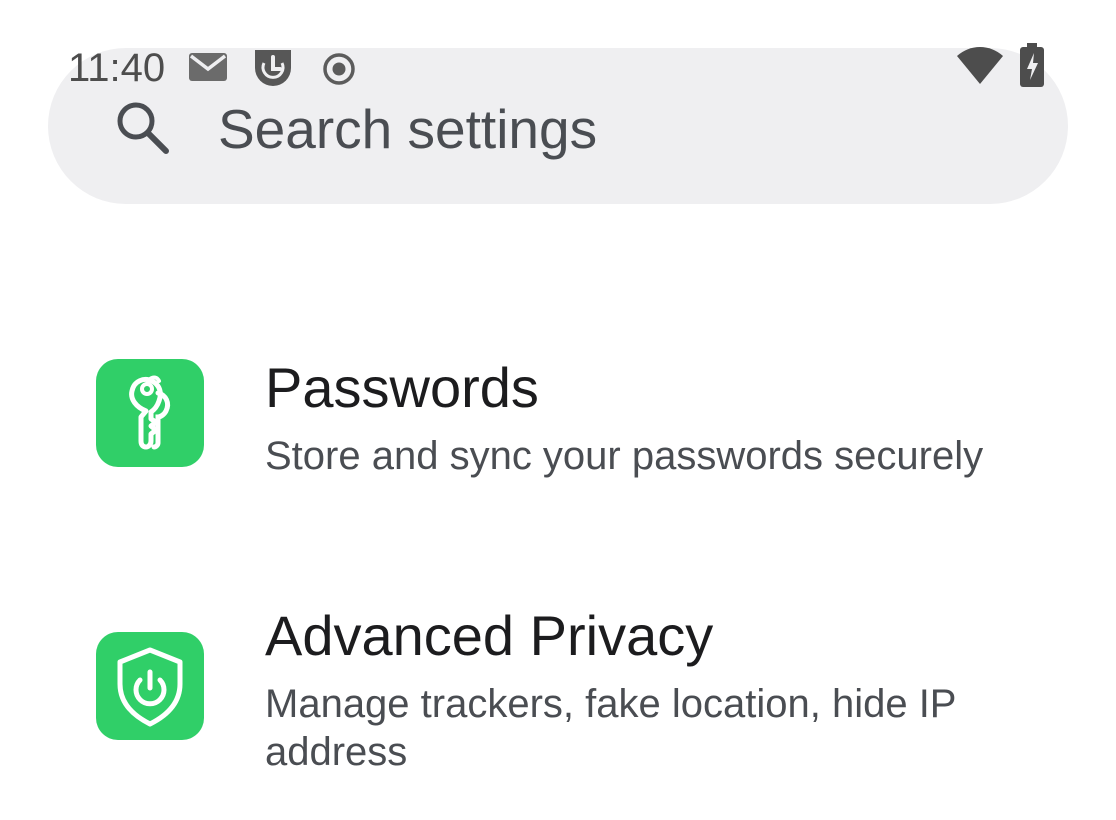 Image resolution: width=1116 pixels, height=820 pixels. What do you see at coordinates (1032, 67) in the screenshot?
I see `battery-charging-icon` at bounding box center [1032, 67].